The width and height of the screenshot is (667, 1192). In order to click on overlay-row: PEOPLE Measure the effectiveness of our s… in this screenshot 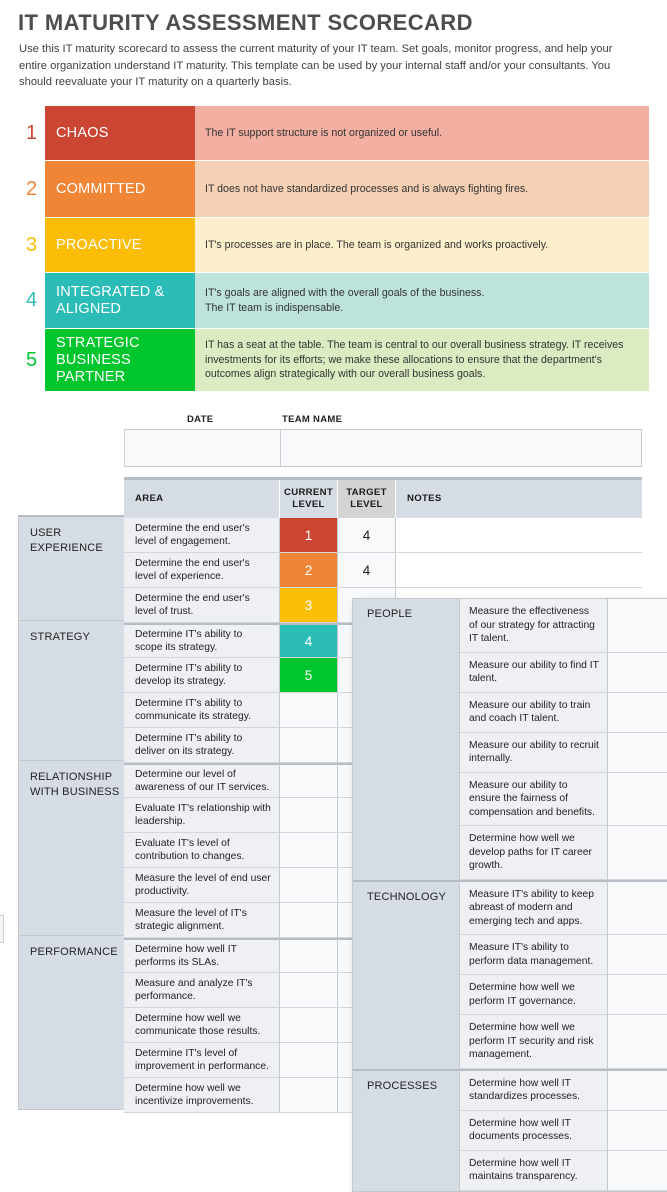, I will do `click(510, 626)`.